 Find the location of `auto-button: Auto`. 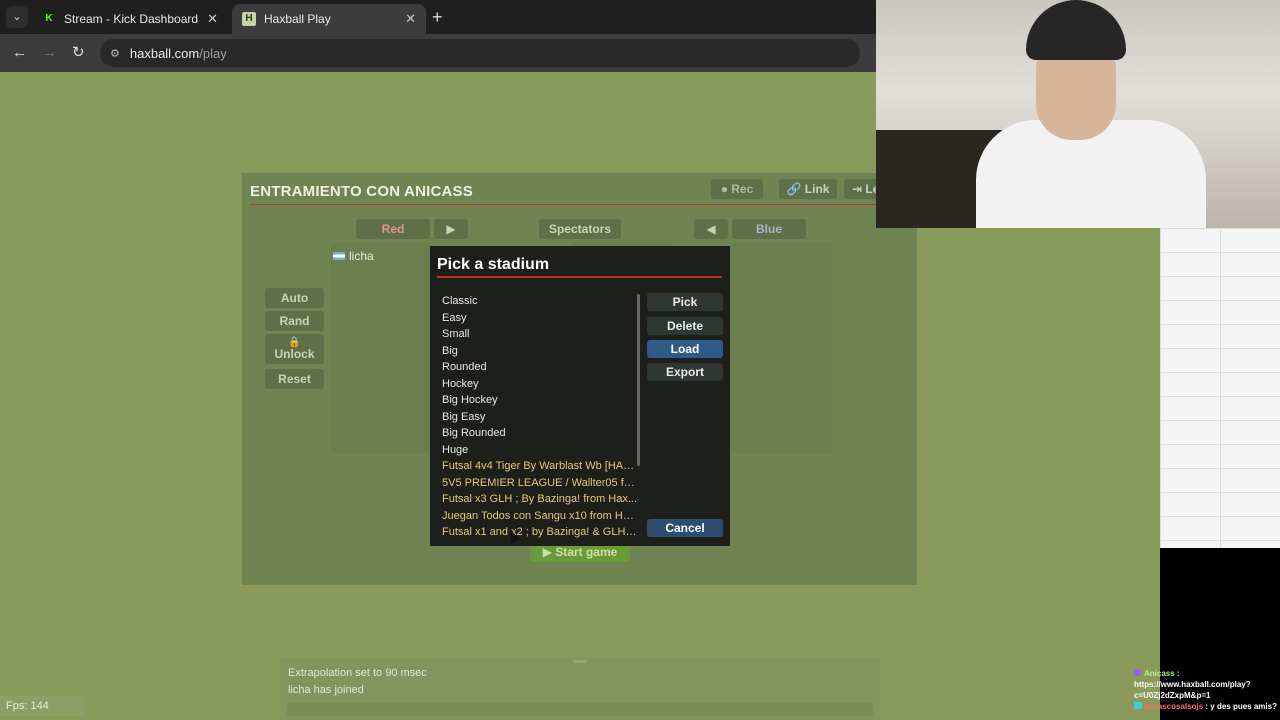

auto-button: Auto is located at coordinates (294, 298).